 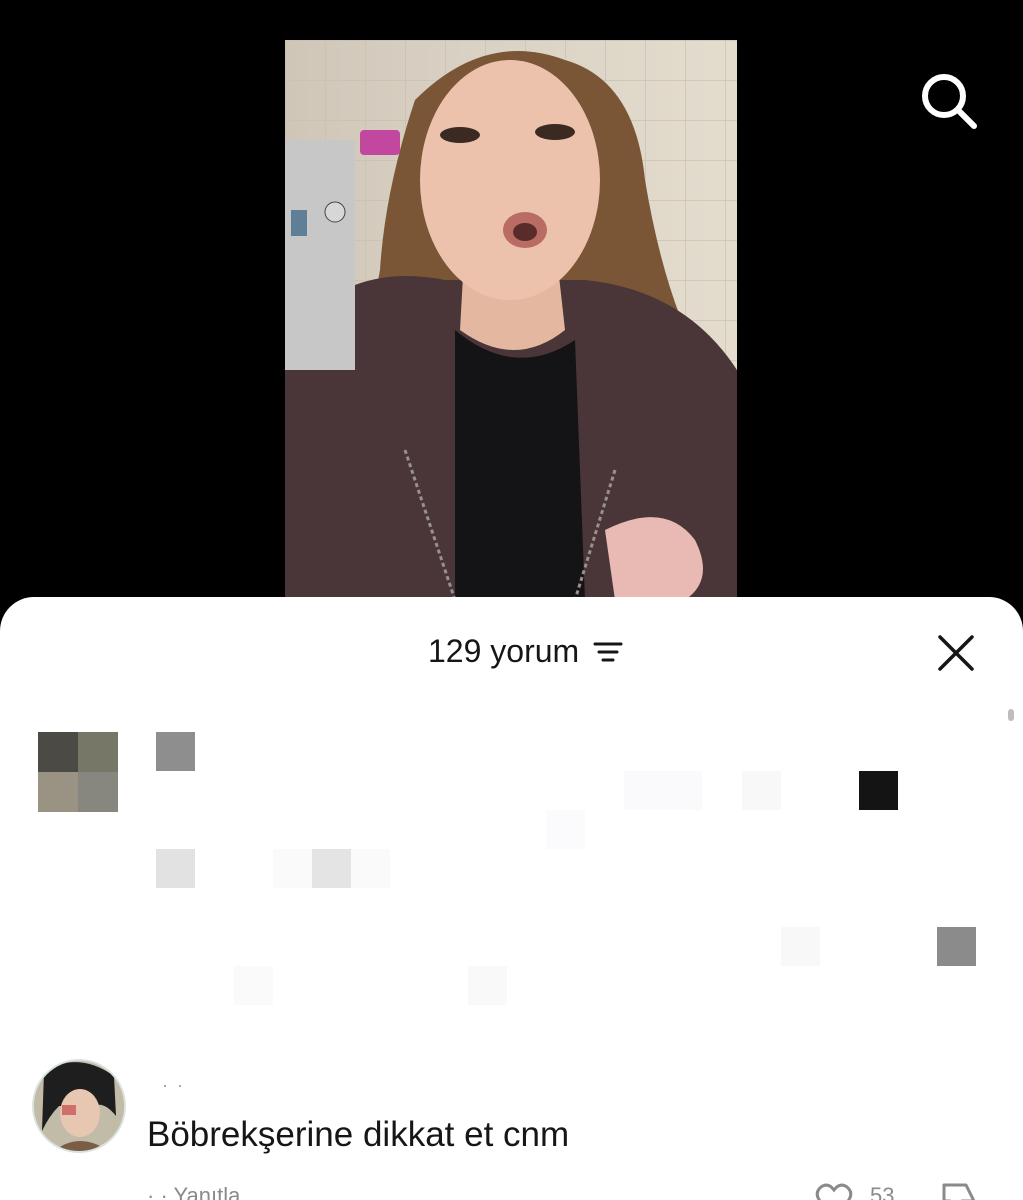 I want to click on search-button, so click(x=948, y=100).